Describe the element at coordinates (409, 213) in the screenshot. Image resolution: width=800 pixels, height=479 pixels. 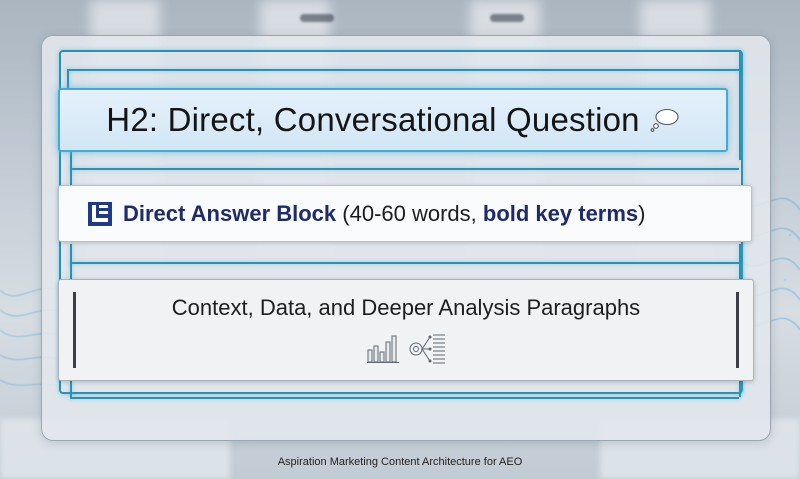
I see `answer-detail-prefix: (40-60 words,` at that location.